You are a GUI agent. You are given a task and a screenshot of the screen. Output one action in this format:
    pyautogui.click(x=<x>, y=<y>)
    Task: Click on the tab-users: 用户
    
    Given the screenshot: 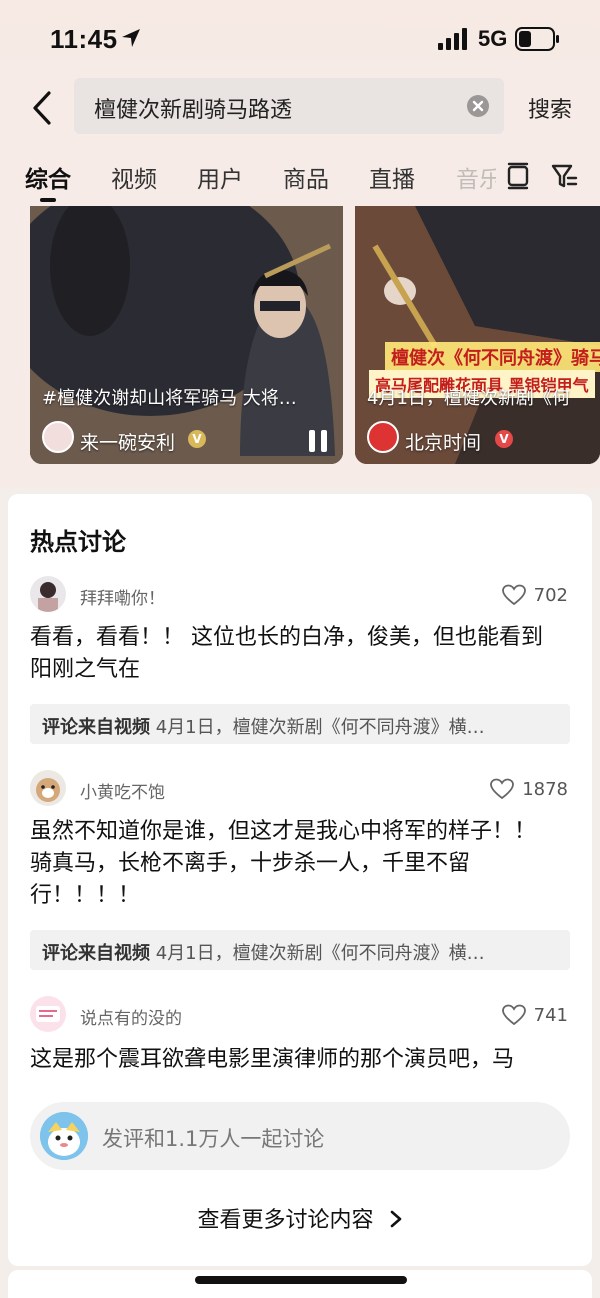 What is the action you would take?
    pyautogui.click(x=220, y=177)
    